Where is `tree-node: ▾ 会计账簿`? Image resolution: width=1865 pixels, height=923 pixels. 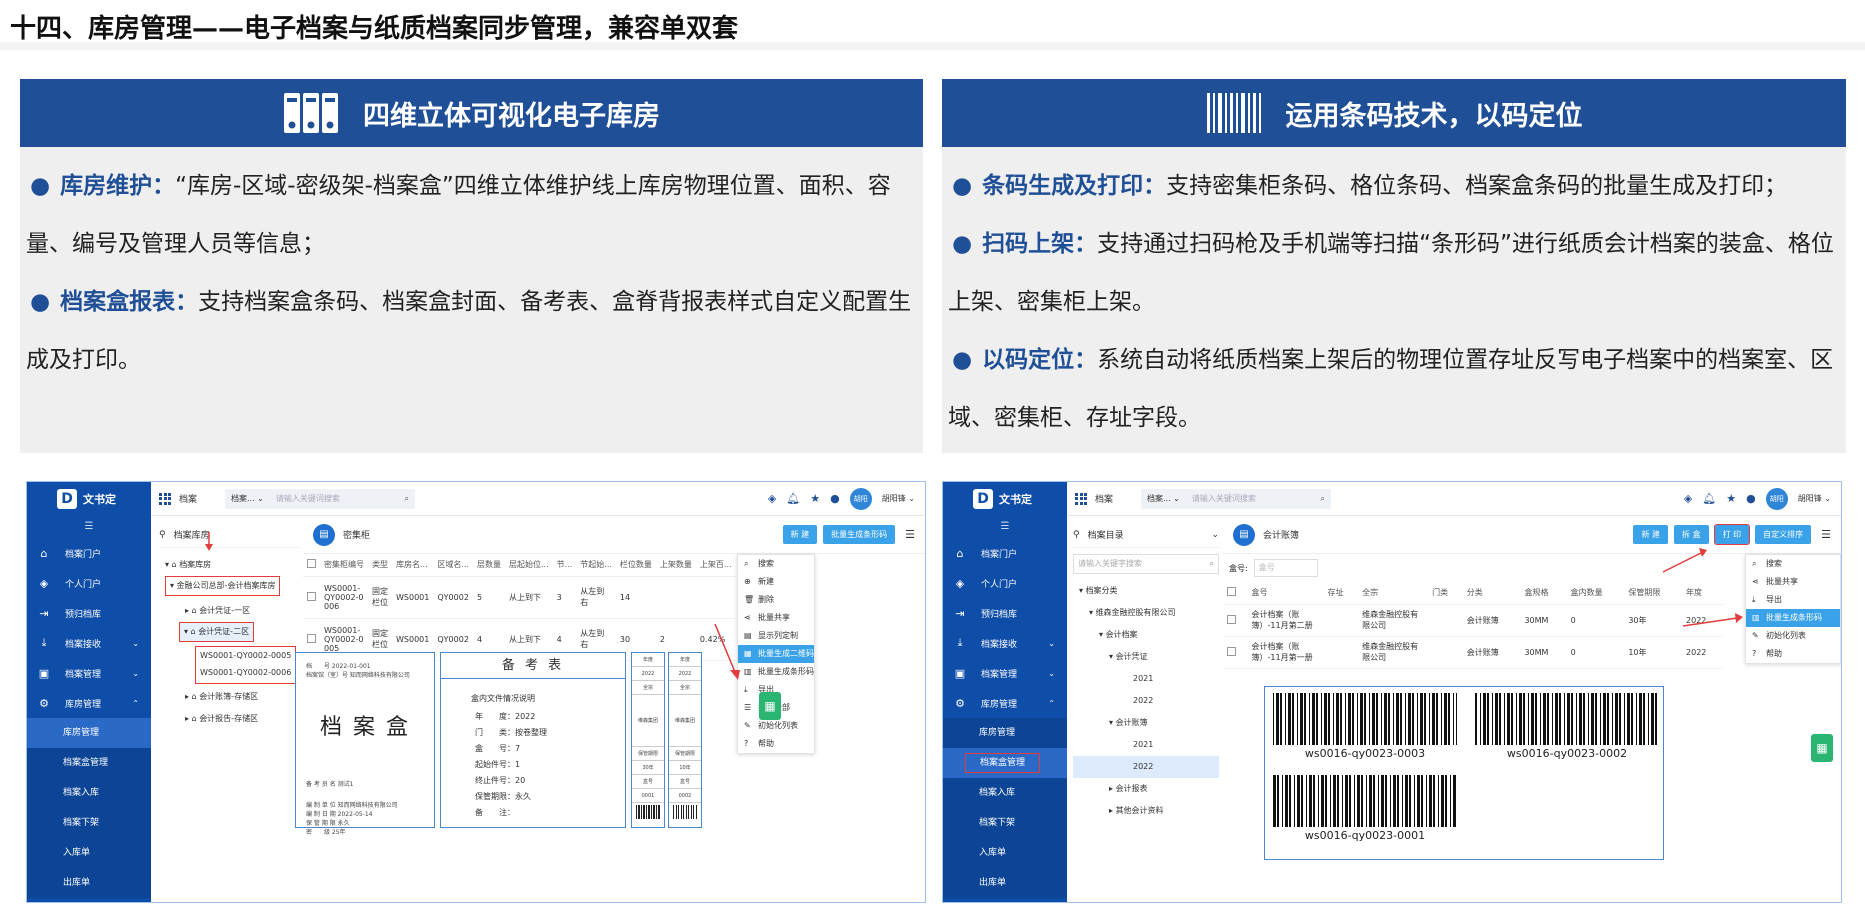 tree-node: ▾ 会计账簿 is located at coordinates (1146, 723).